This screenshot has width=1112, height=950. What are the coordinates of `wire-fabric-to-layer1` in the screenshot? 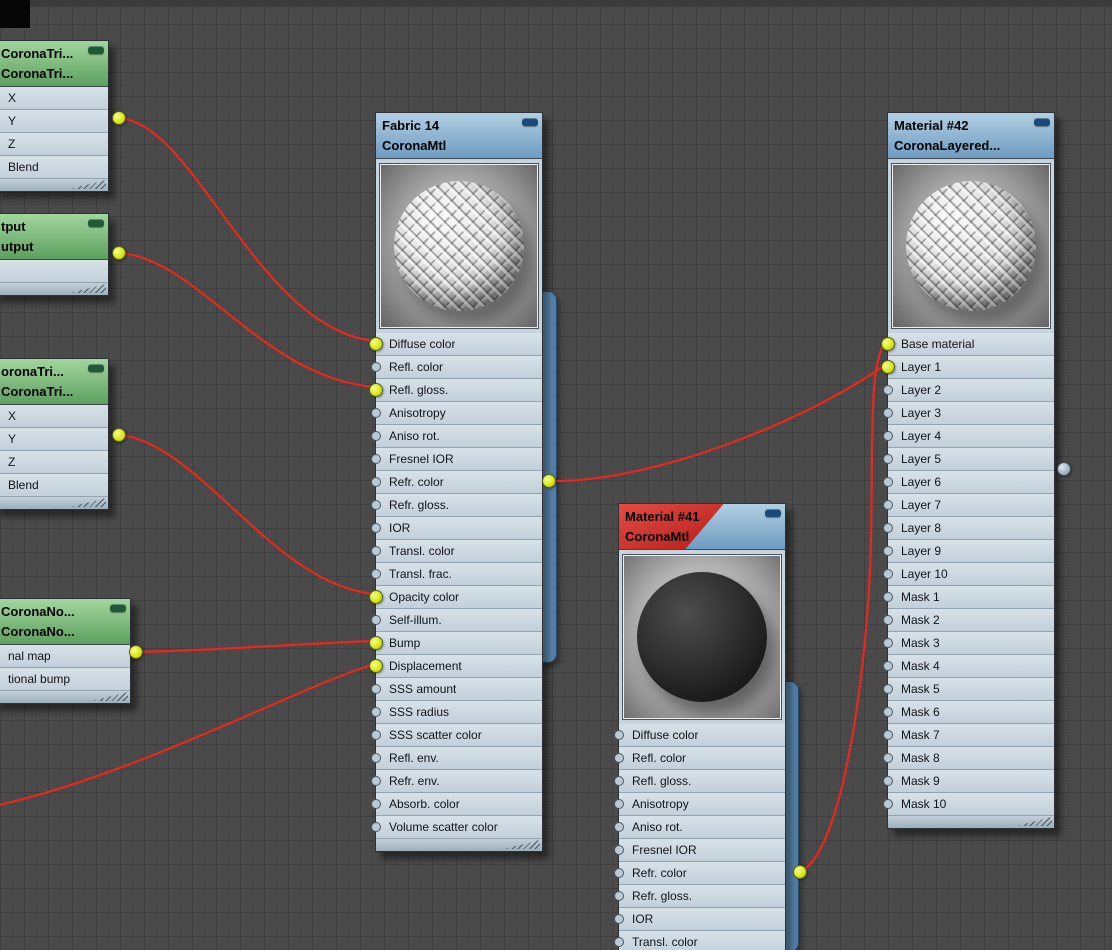 It's located at (717, 423).